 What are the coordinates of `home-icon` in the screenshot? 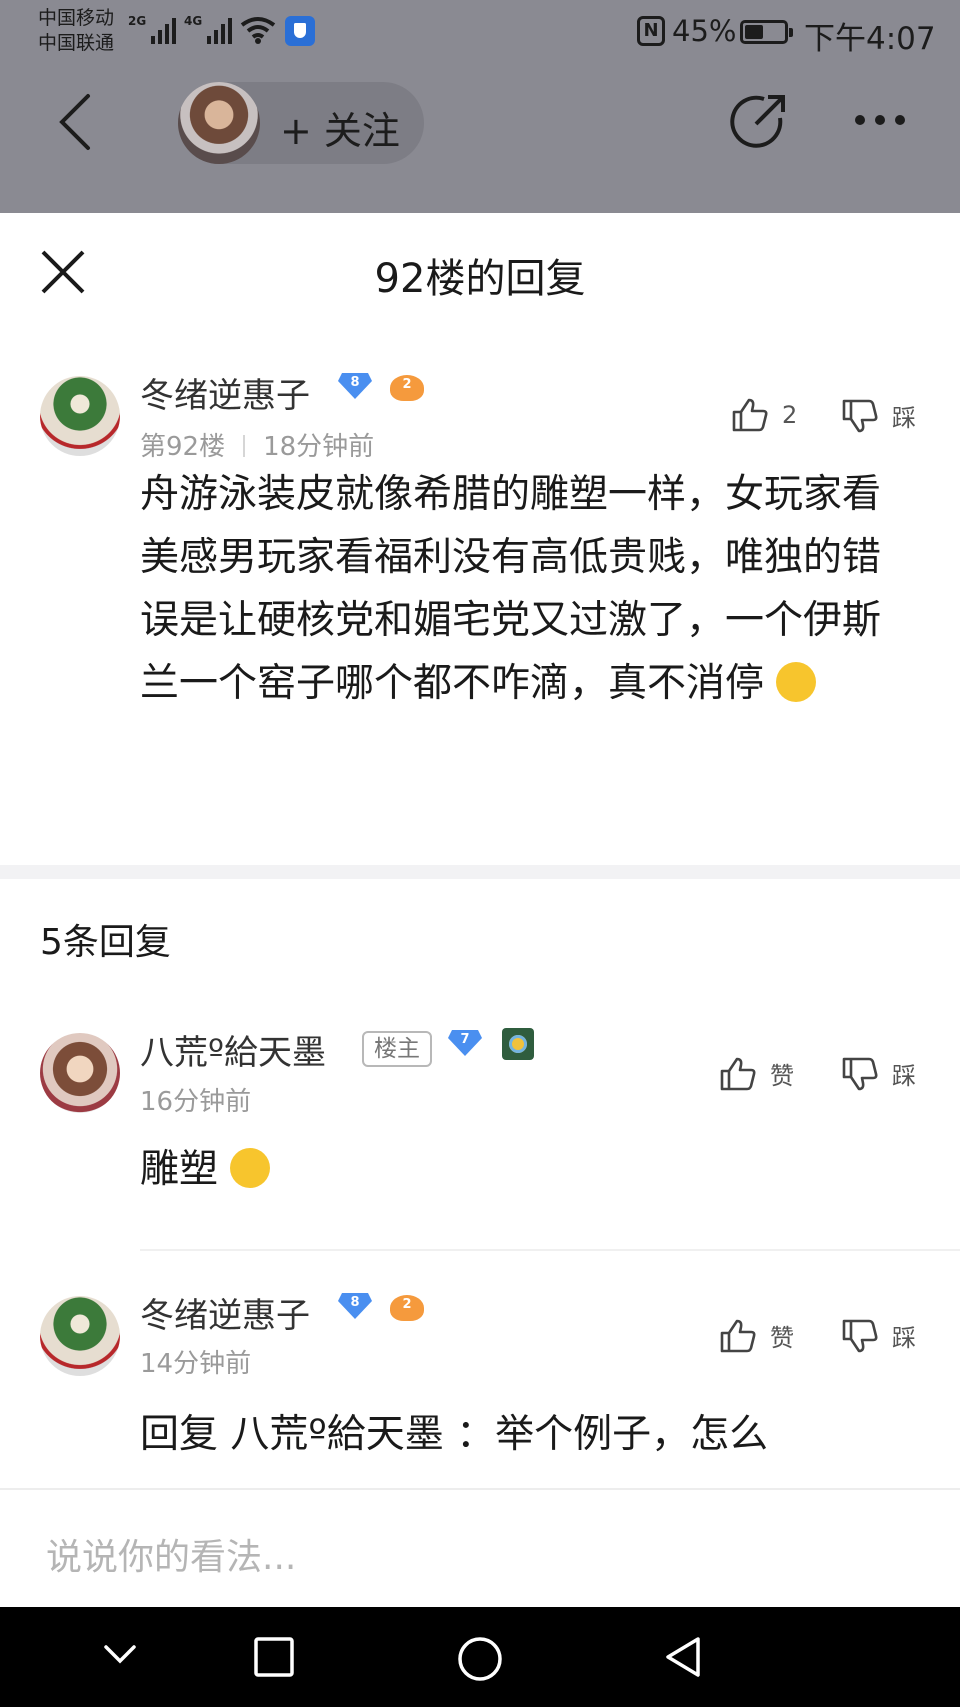 It's located at (480, 1659).